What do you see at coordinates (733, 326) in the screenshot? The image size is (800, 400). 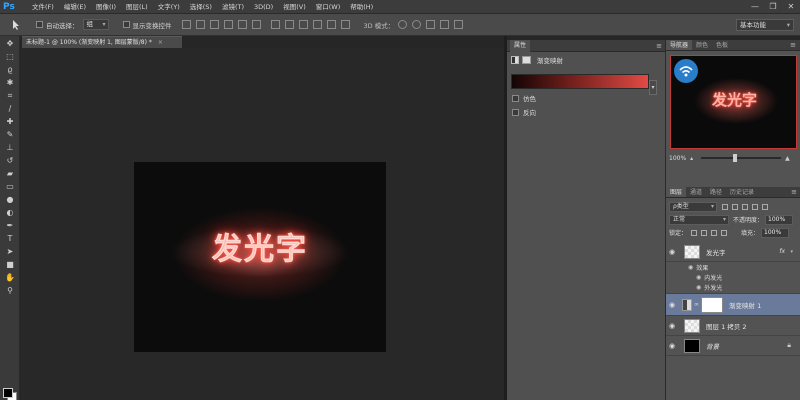 I see `layer-row-copy: ◉ 图层 1 拷贝 2` at bounding box center [733, 326].